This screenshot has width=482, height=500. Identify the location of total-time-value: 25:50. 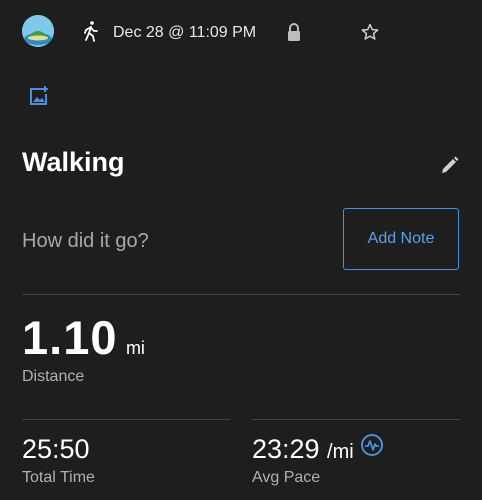
(56, 449).